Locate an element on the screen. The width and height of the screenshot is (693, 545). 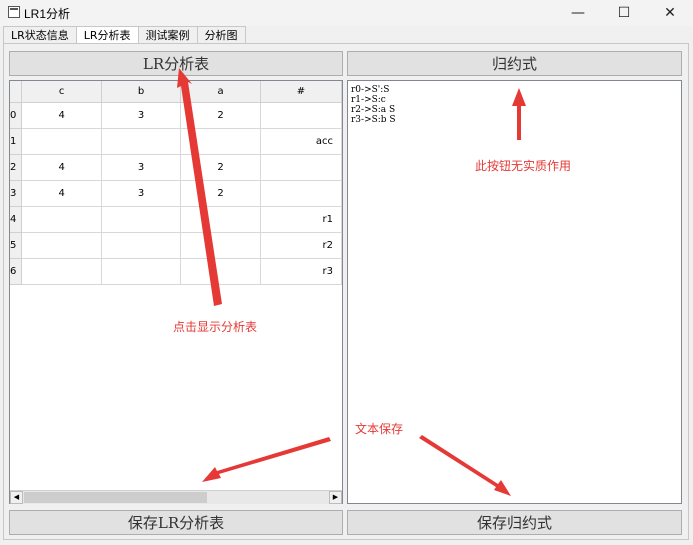
table-row: 4 r1 is located at coordinates (176, 219).